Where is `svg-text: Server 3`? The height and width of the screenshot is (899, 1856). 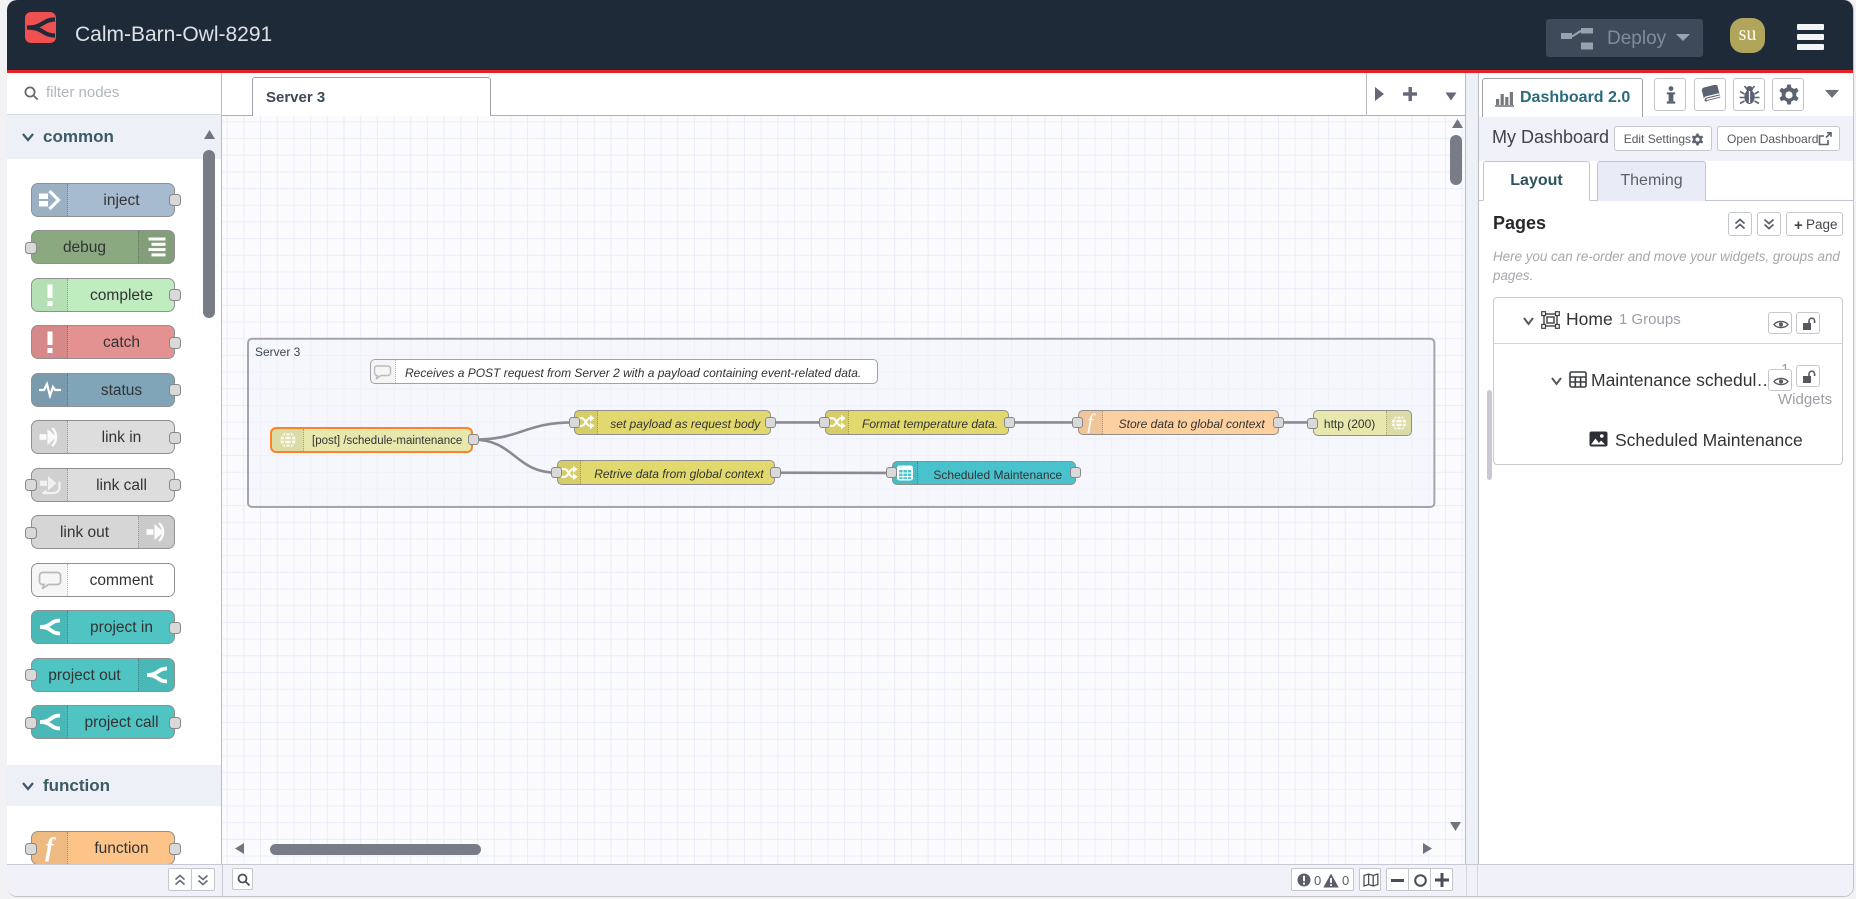 svg-text: Server 3 is located at coordinates (278, 352).